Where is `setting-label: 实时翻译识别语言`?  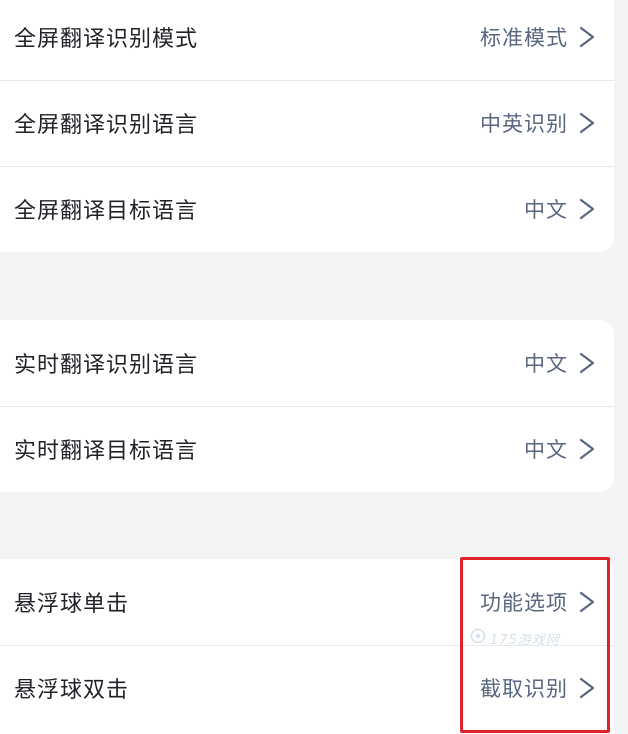 setting-label: 实时翻译识别语言 is located at coordinates (106, 365).